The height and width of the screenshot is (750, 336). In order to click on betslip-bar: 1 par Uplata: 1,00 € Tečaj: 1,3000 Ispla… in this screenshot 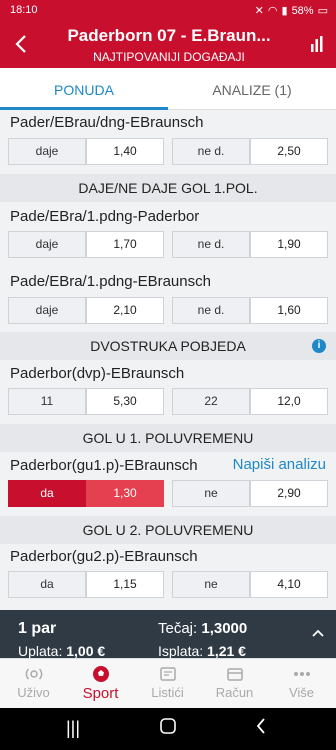, I will do `click(168, 634)`.